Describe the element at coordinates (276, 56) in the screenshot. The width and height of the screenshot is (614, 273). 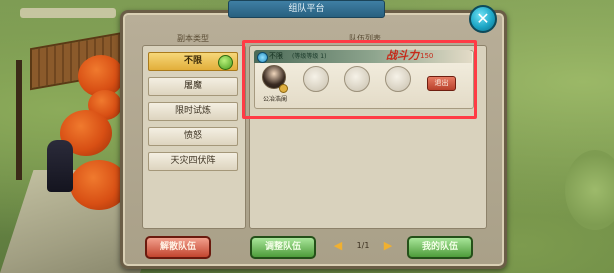
I see `team-mode: 不限` at that location.